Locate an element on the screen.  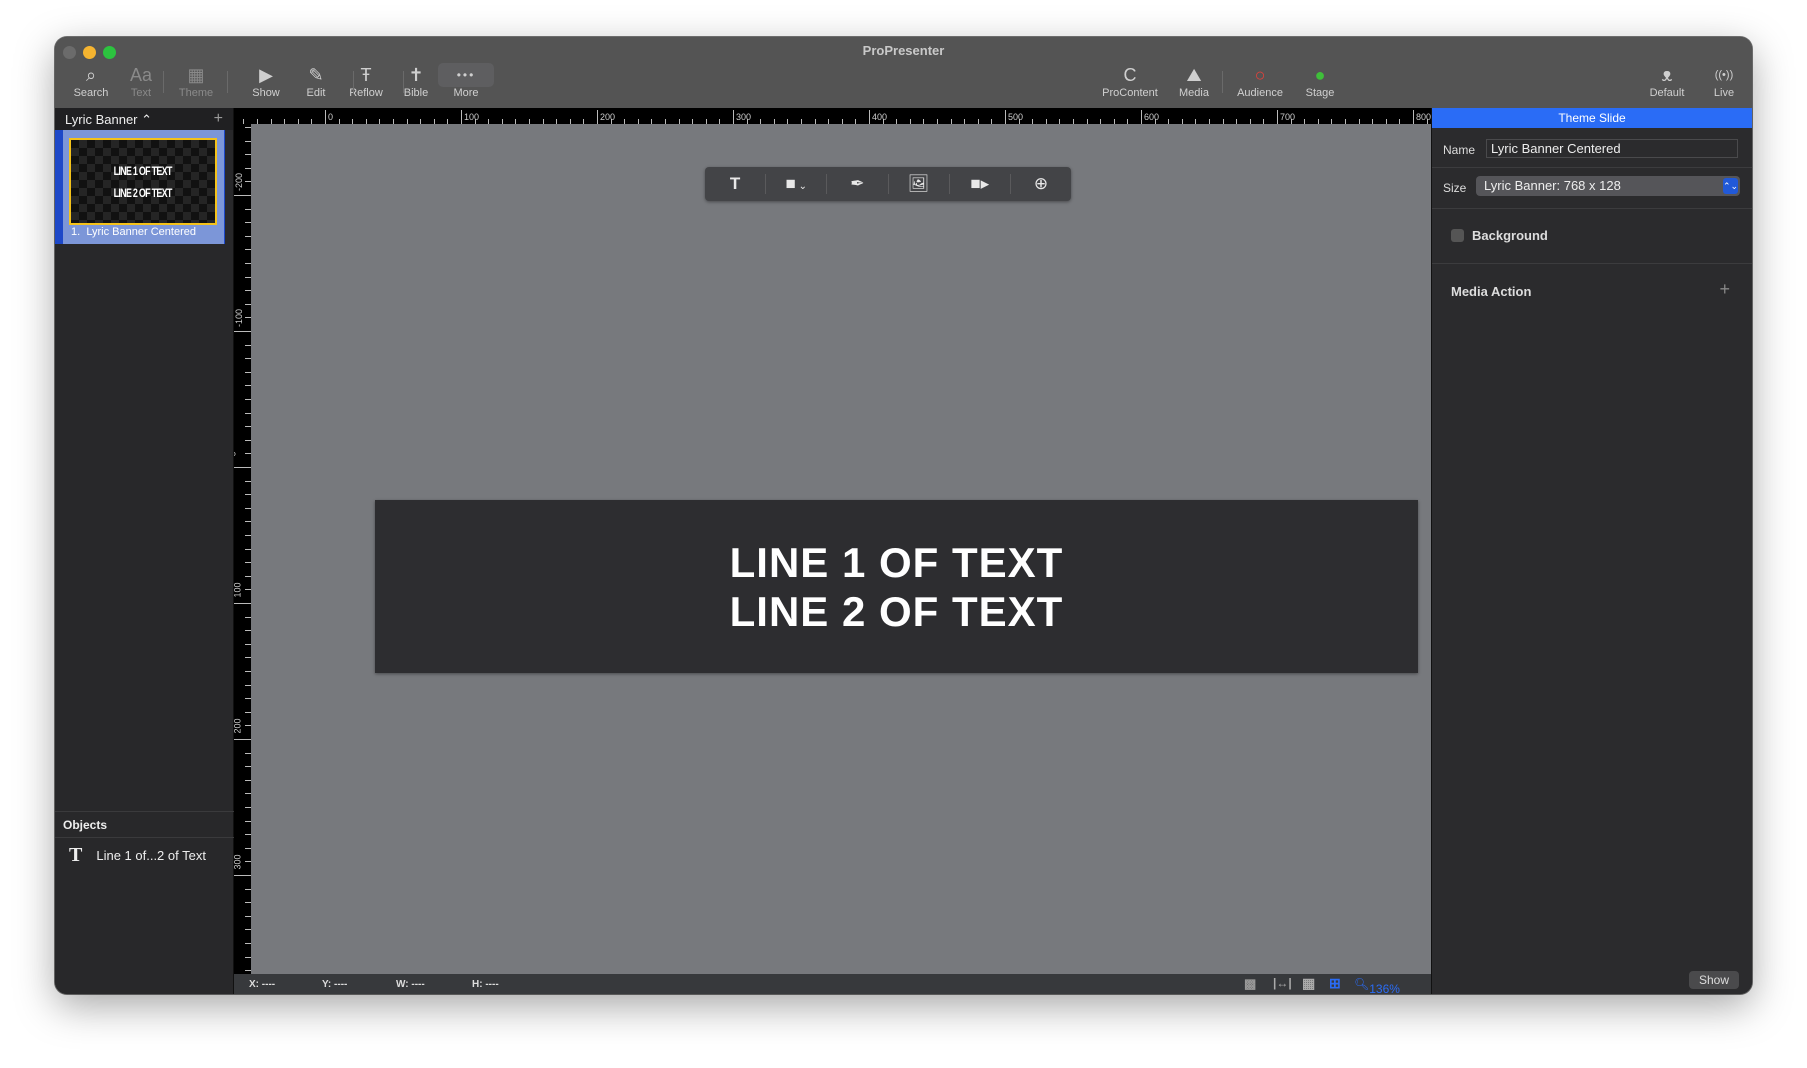
window-title: ProPresenter is located at coordinates (903, 50).